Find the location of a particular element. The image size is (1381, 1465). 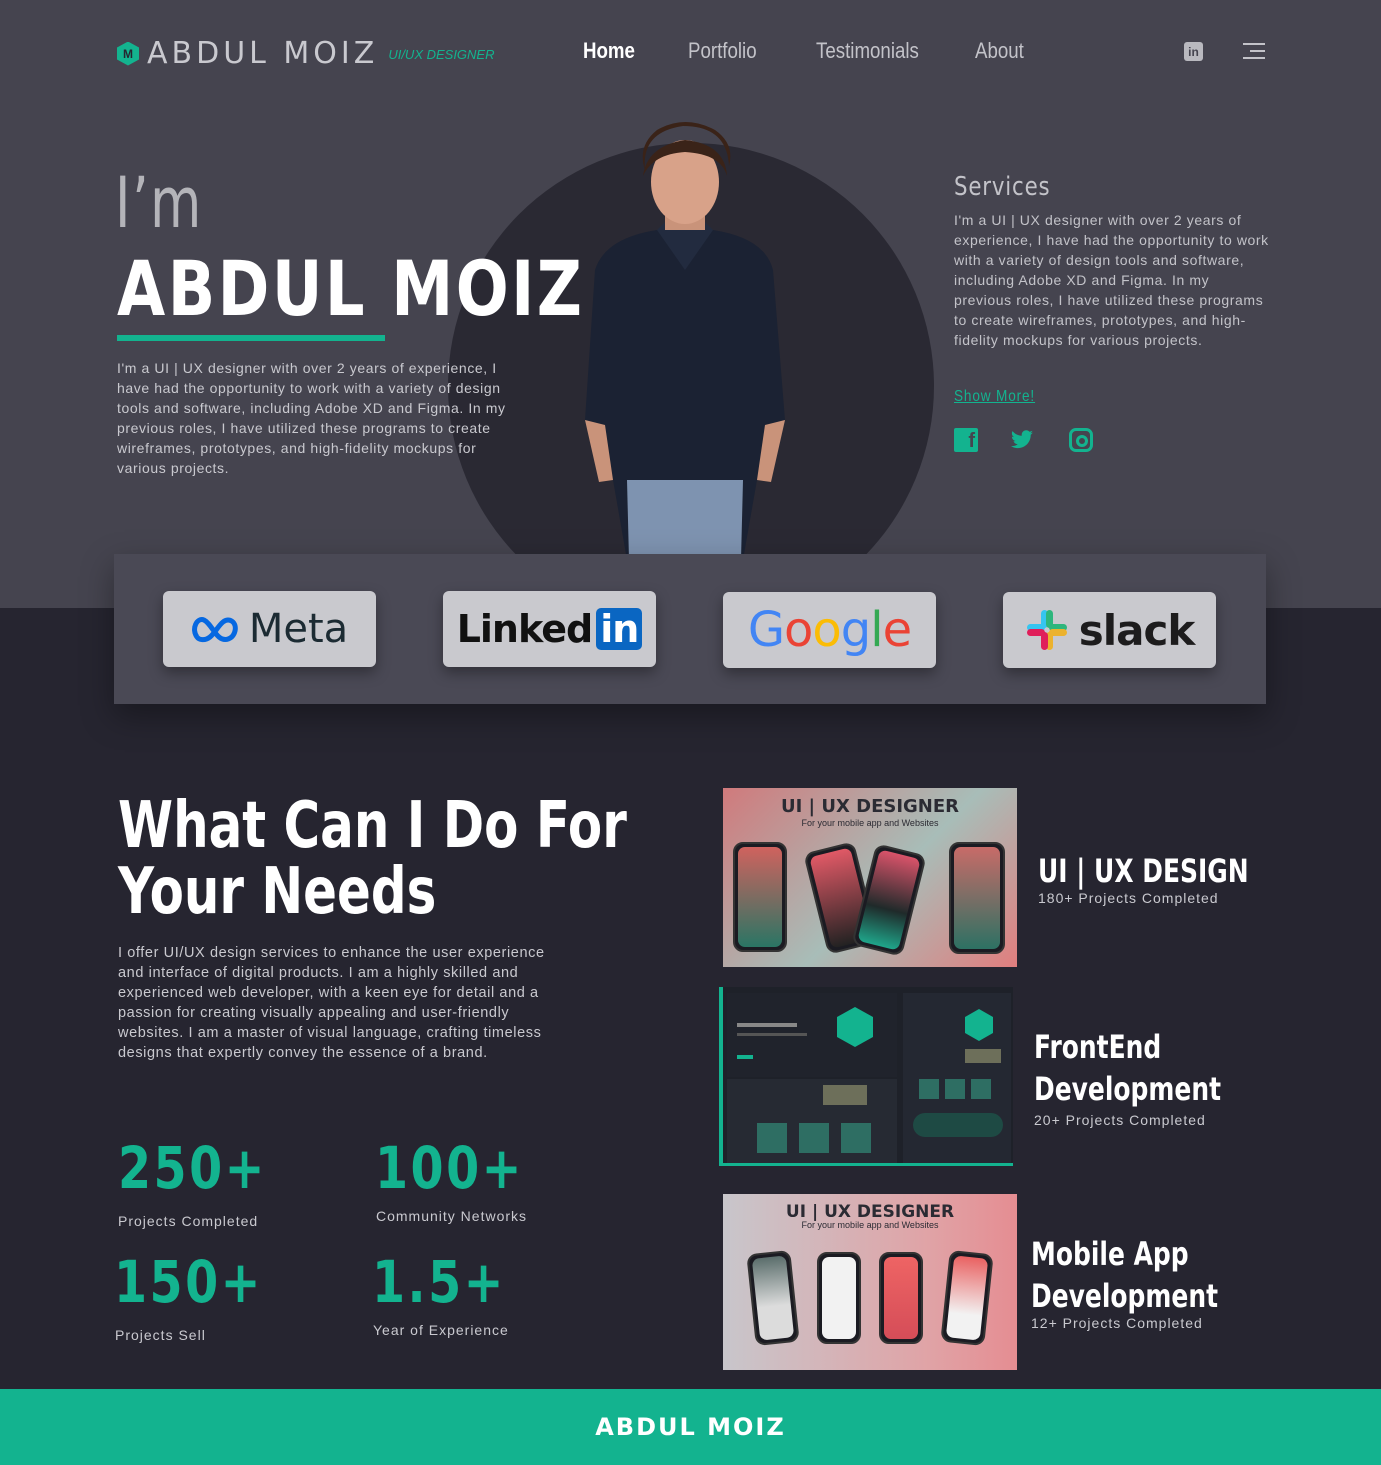

stat-label: Community Networks is located at coordinates (452, 1216).